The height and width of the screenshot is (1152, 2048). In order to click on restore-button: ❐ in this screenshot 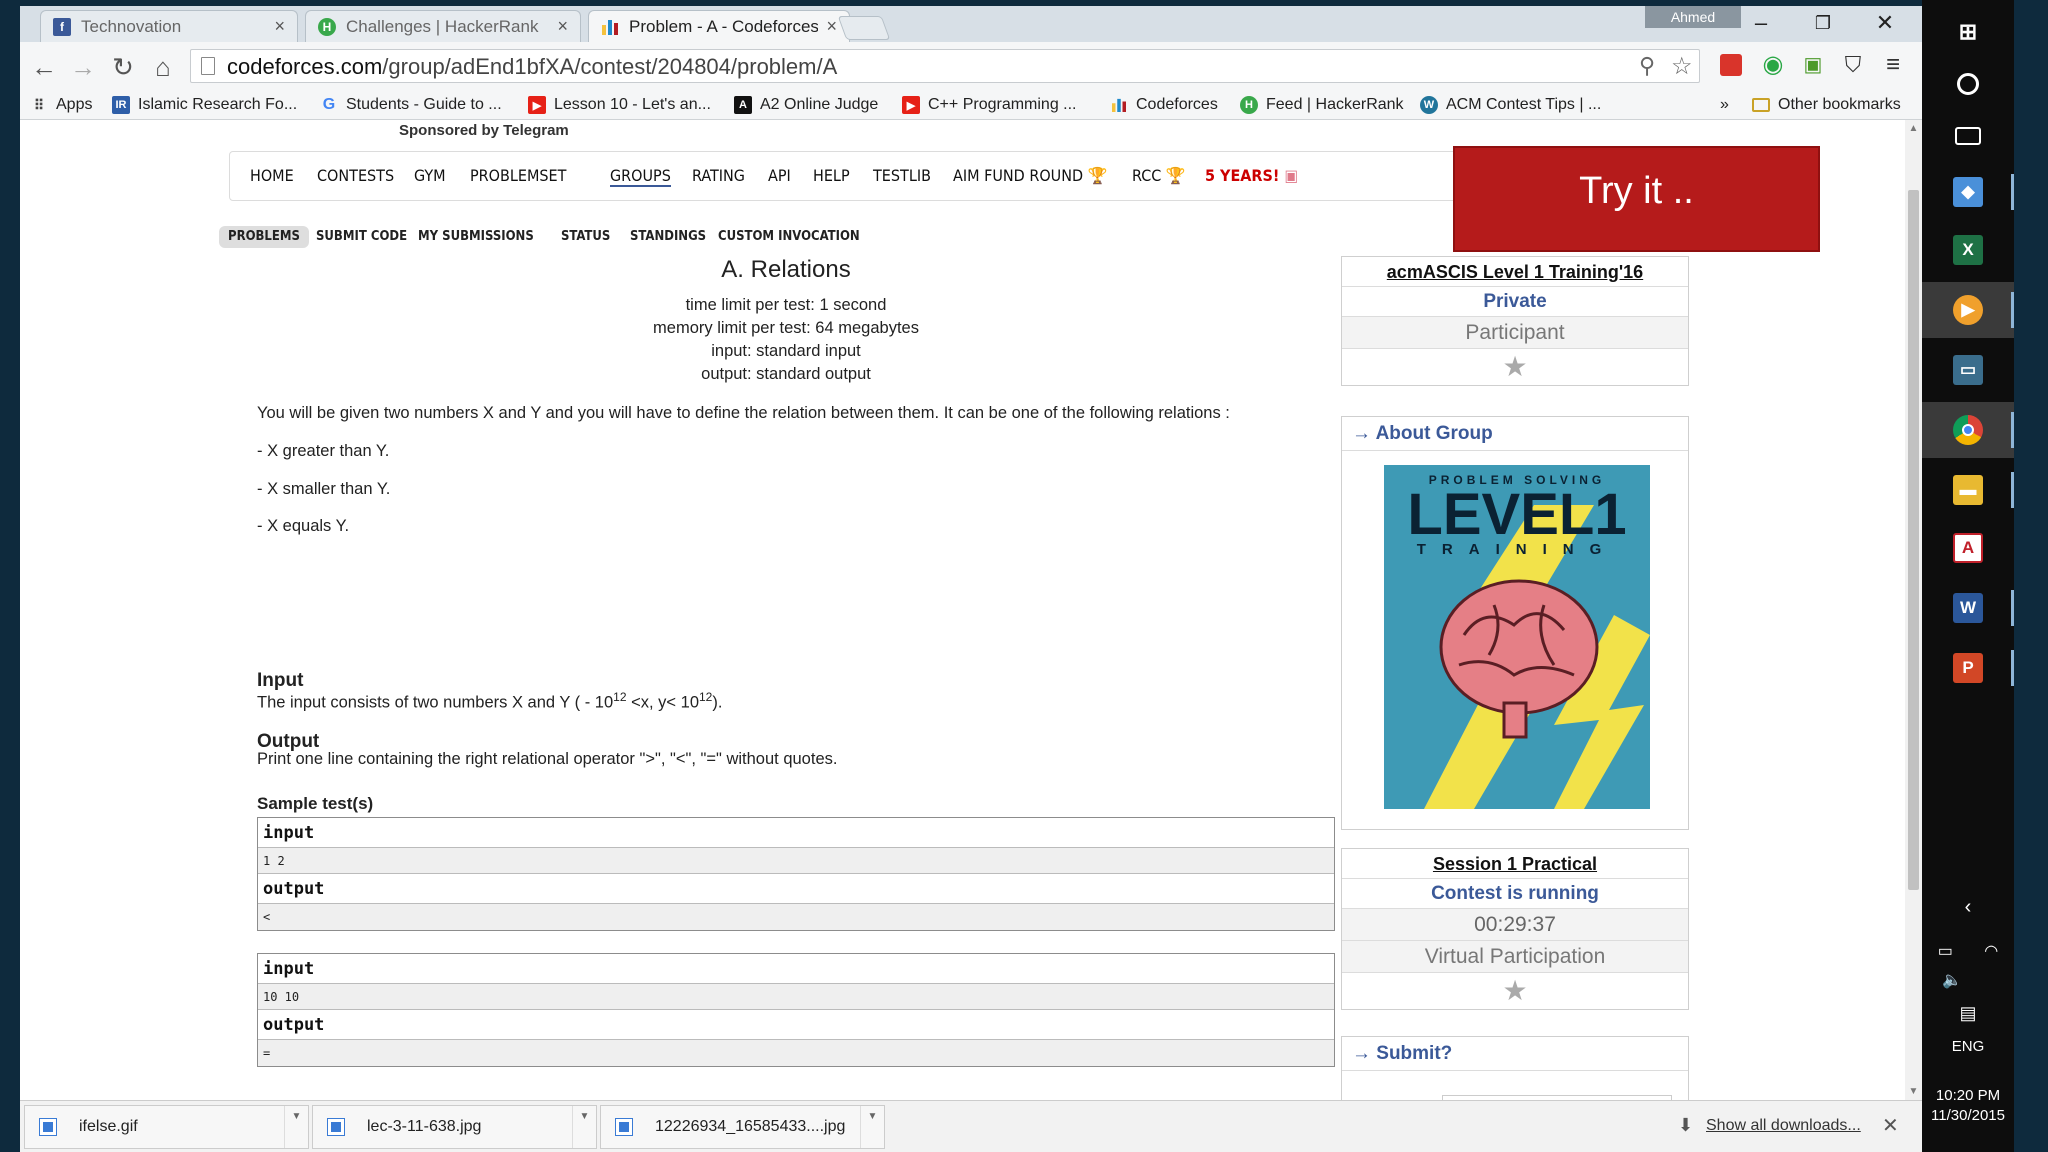, I will do `click(1823, 23)`.